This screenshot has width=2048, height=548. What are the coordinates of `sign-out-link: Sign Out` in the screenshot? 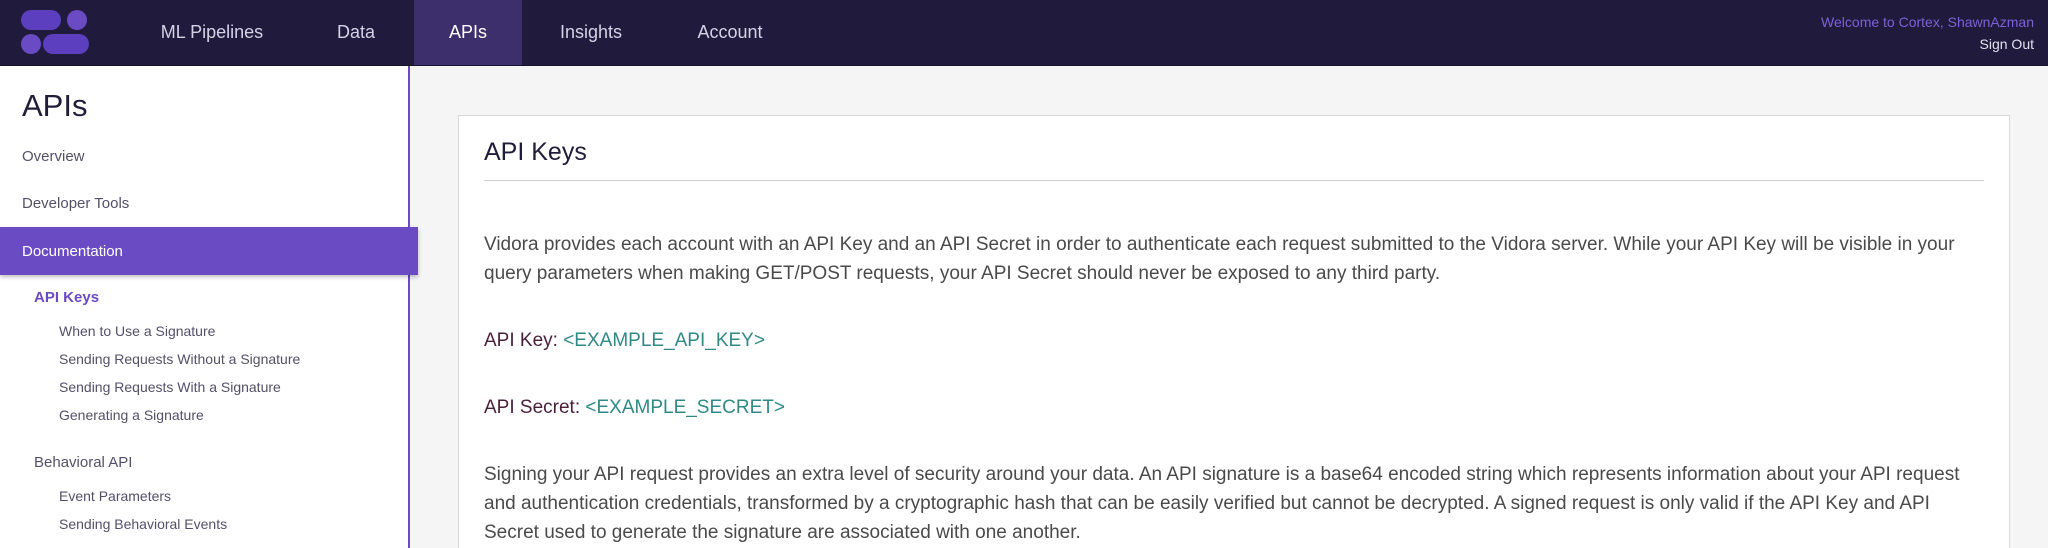 It's located at (2007, 44).